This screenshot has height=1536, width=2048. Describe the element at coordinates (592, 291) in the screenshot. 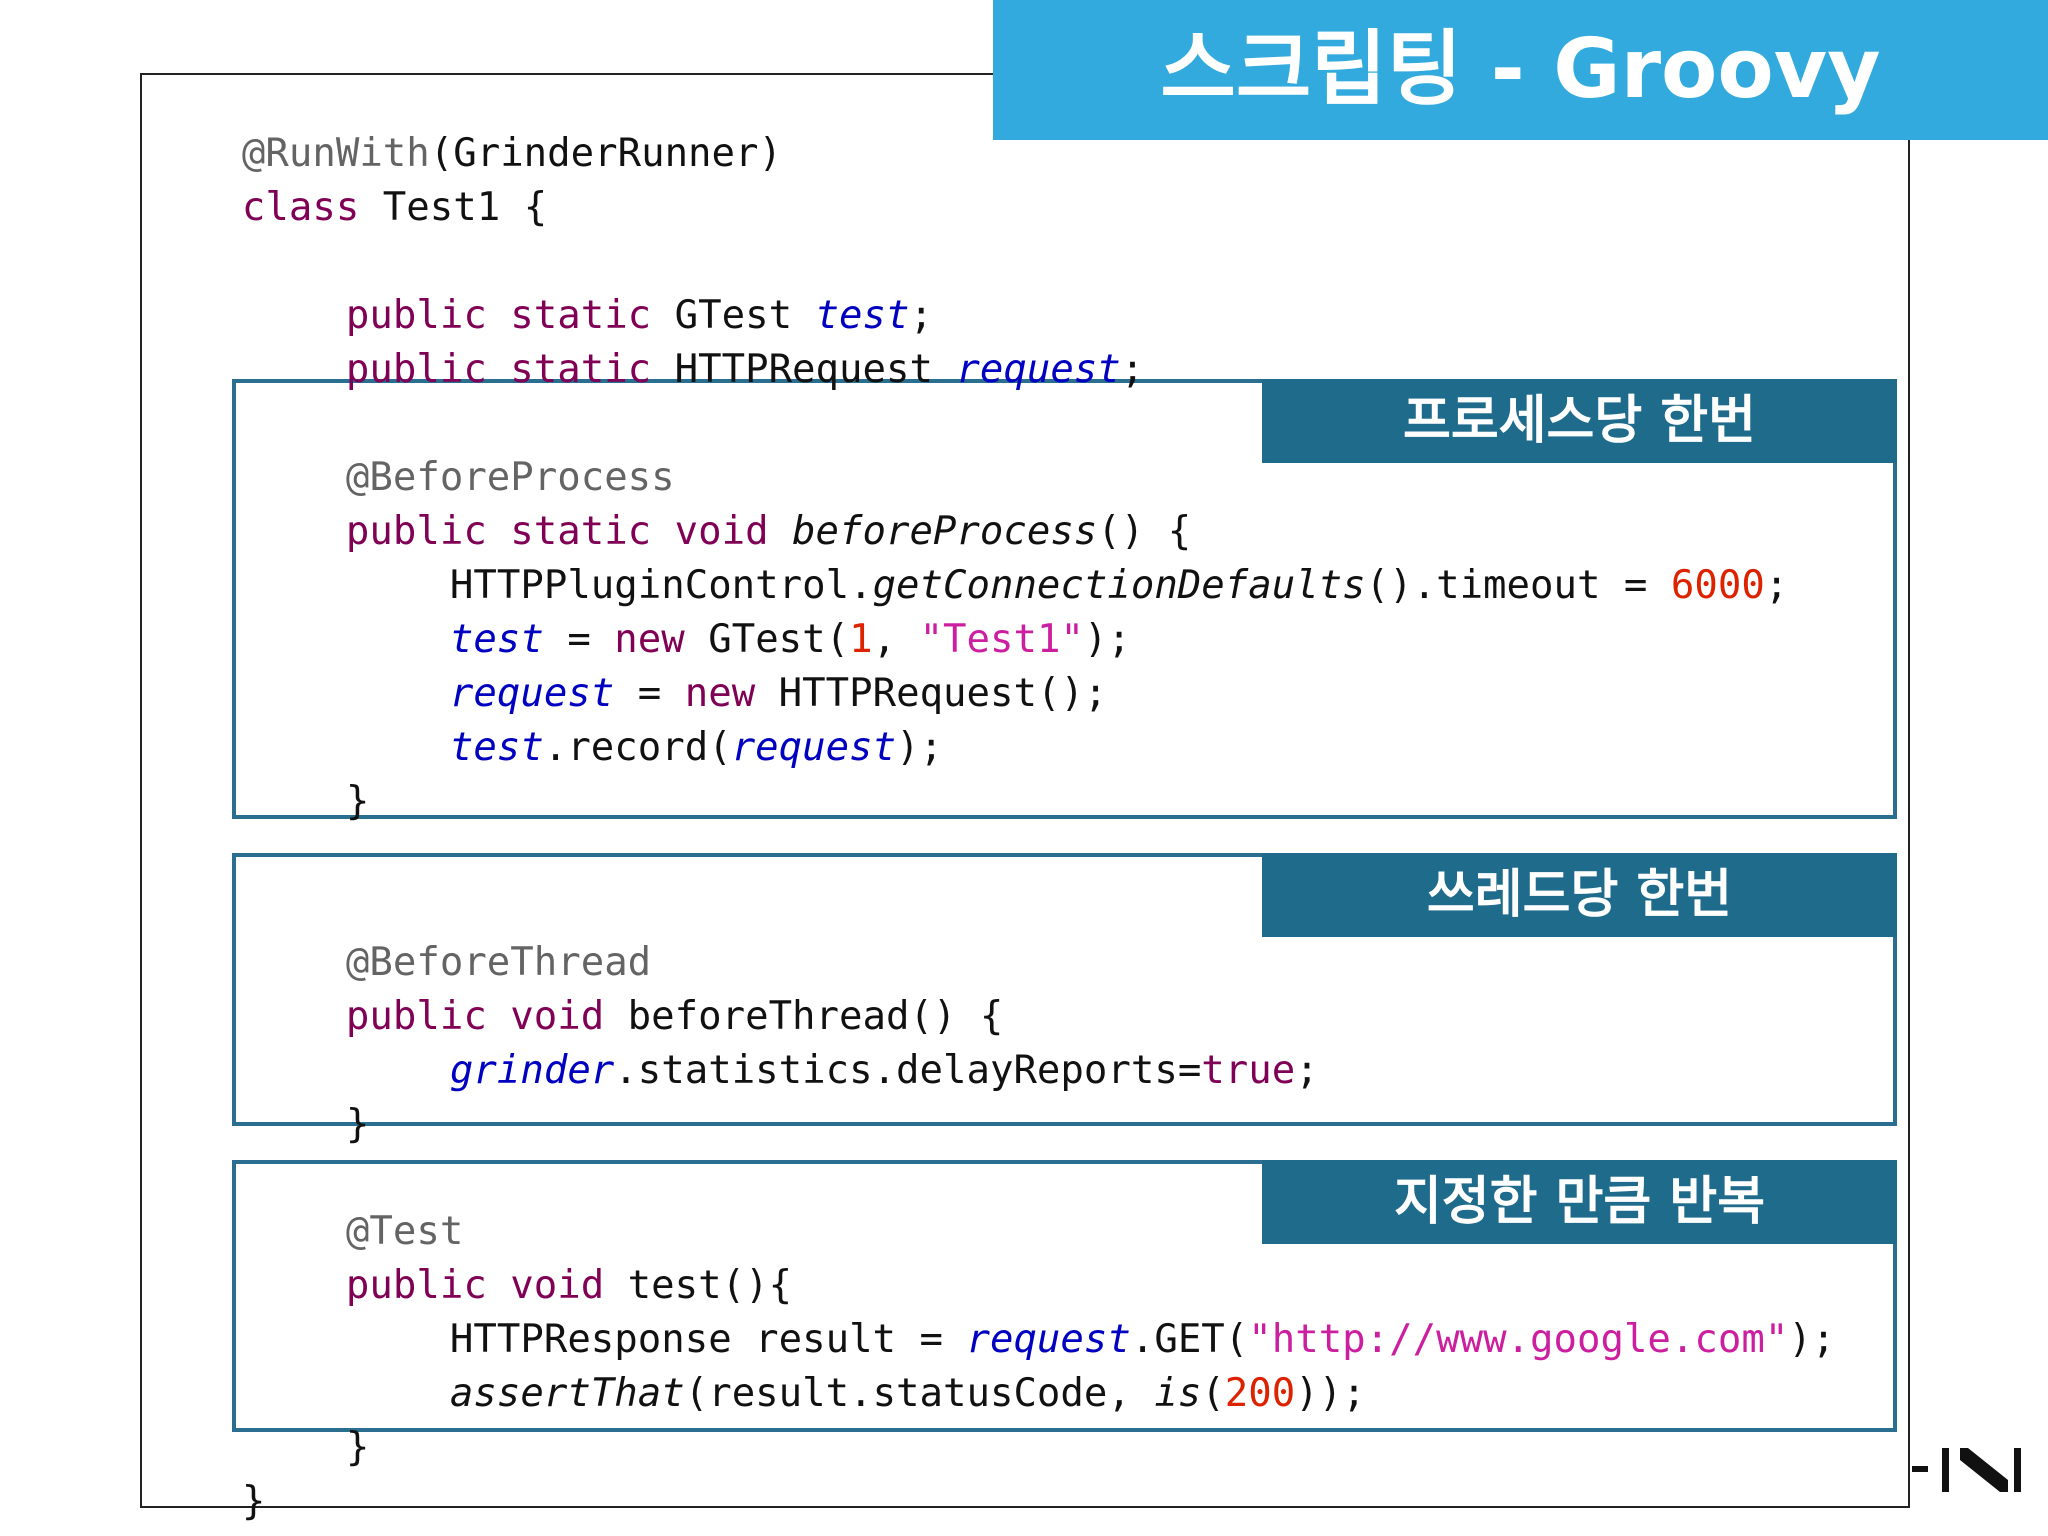

I see `code-line-field-test: public static GTest test;` at that location.